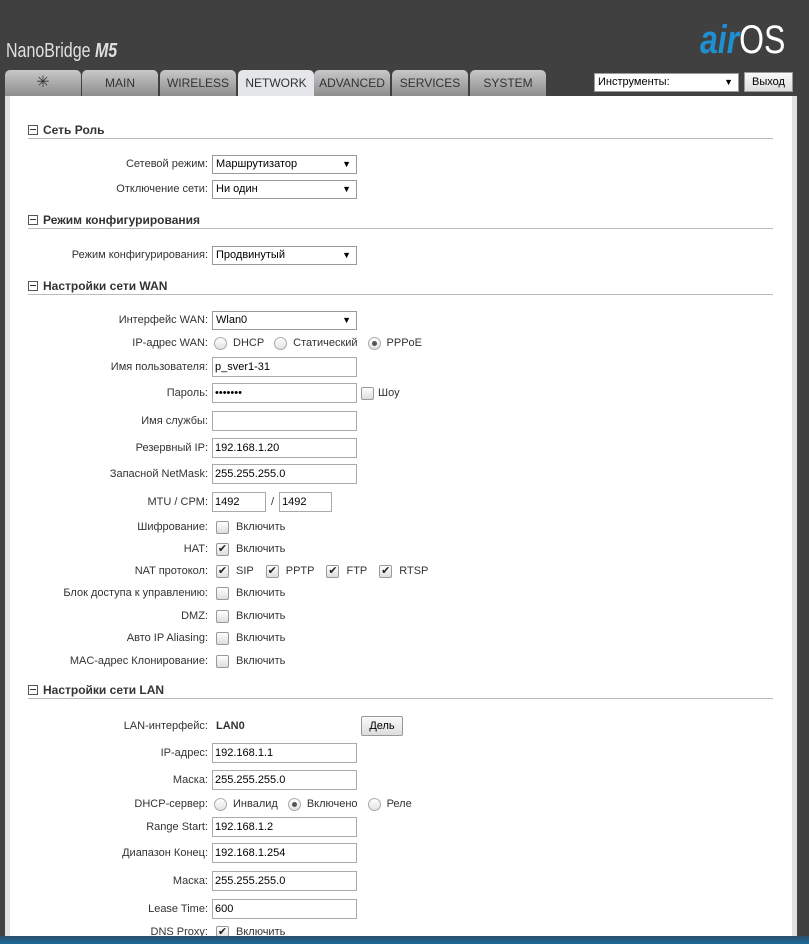 The height and width of the screenshot is (944, 809). Describe the element at coordinates (404, 343) in the screenshot. I see `radio-pppoe-label: PPPoE` at that location.